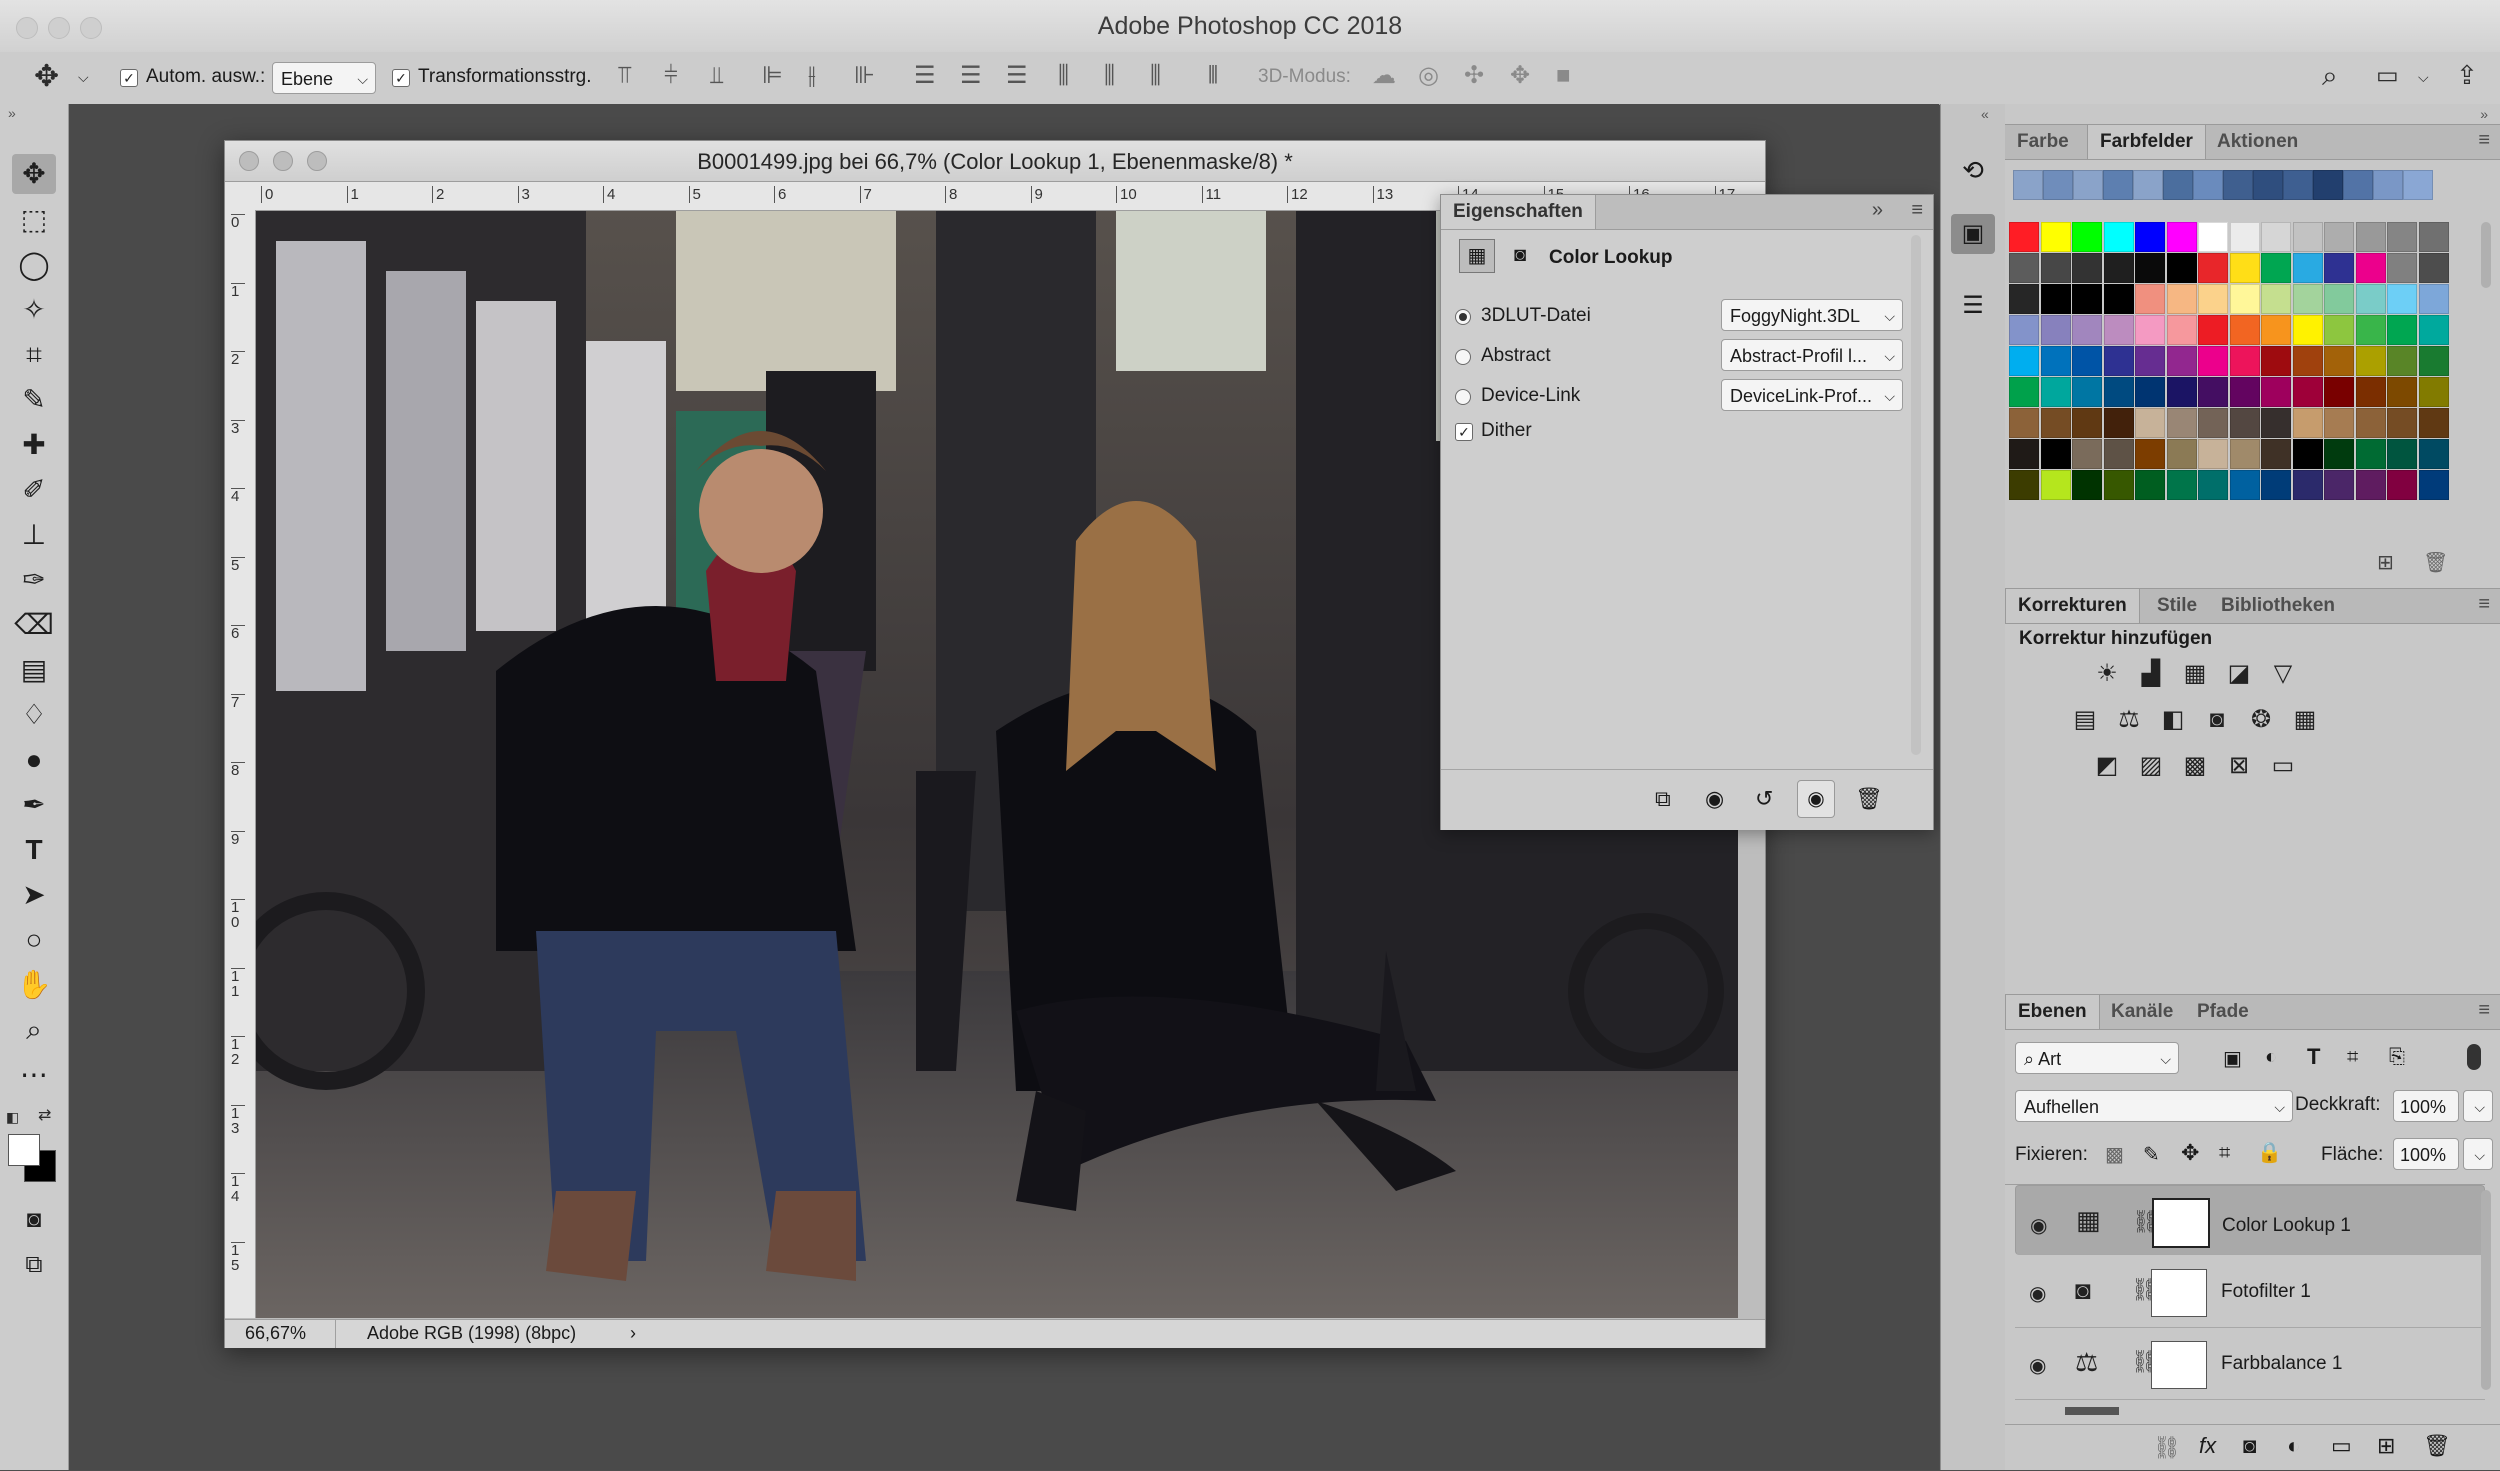 The height and width of the screenshot is (1471, 2500). What do you see at coordinates (34, 265) in the screenshot?
I see `lasso-tool-icon: ◯` at bounding box center [34, 265].